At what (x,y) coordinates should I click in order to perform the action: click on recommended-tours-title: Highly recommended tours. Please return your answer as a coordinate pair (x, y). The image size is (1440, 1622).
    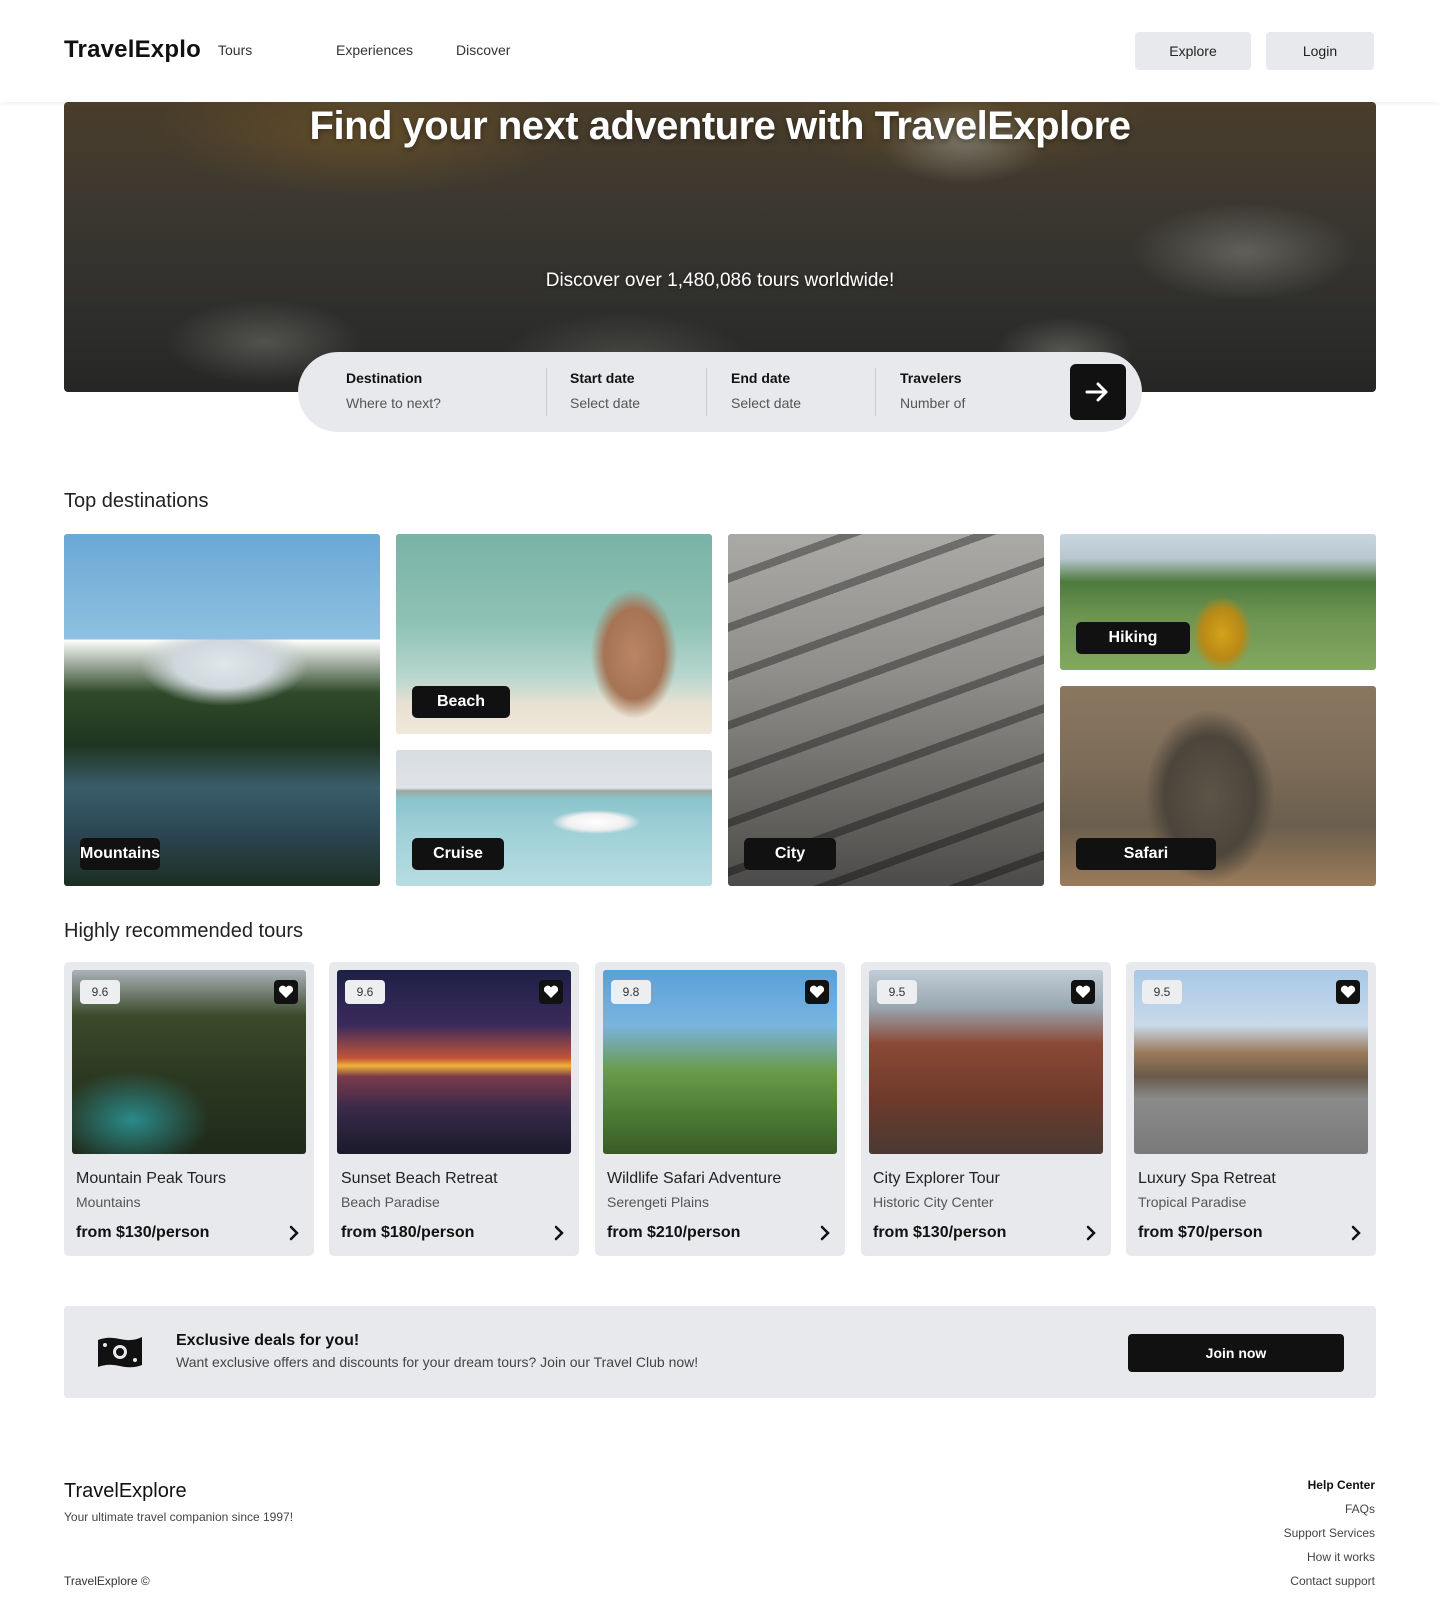
    Looking at the image, I should click on (183, 931).